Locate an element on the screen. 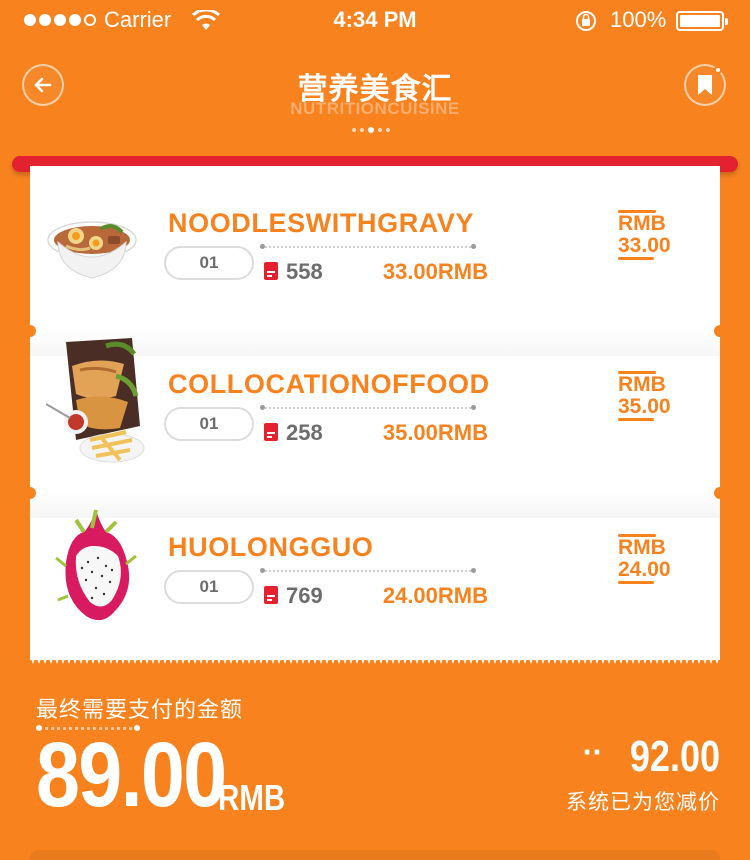 This screenshot has width=750, height=860. next-card-edge is located at coordinates (375, 855).